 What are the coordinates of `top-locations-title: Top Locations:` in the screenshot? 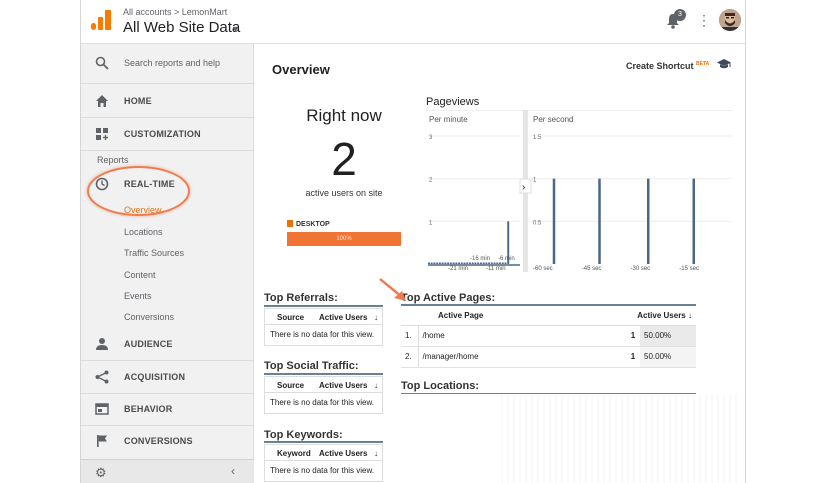 It's located at (440, 386).